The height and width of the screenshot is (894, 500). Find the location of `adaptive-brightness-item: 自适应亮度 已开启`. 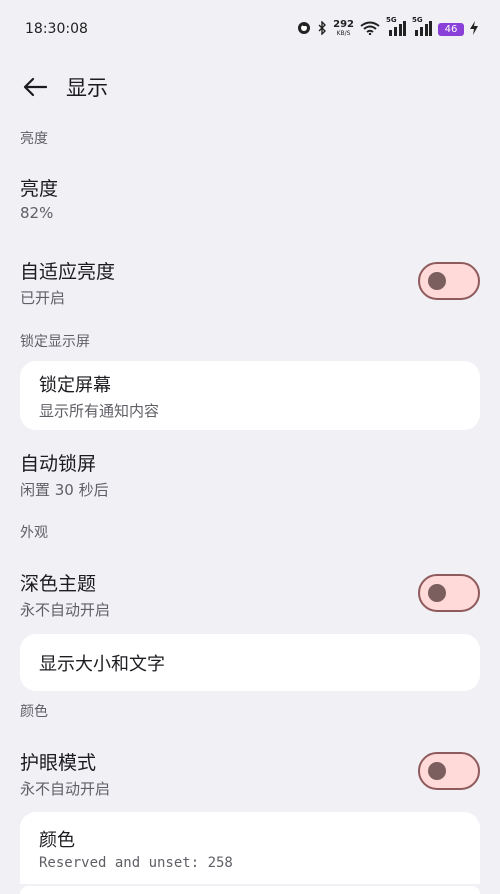

adaptive-brightness-item: 自适应亮度 已开启 is located at coordinates (250, 282).